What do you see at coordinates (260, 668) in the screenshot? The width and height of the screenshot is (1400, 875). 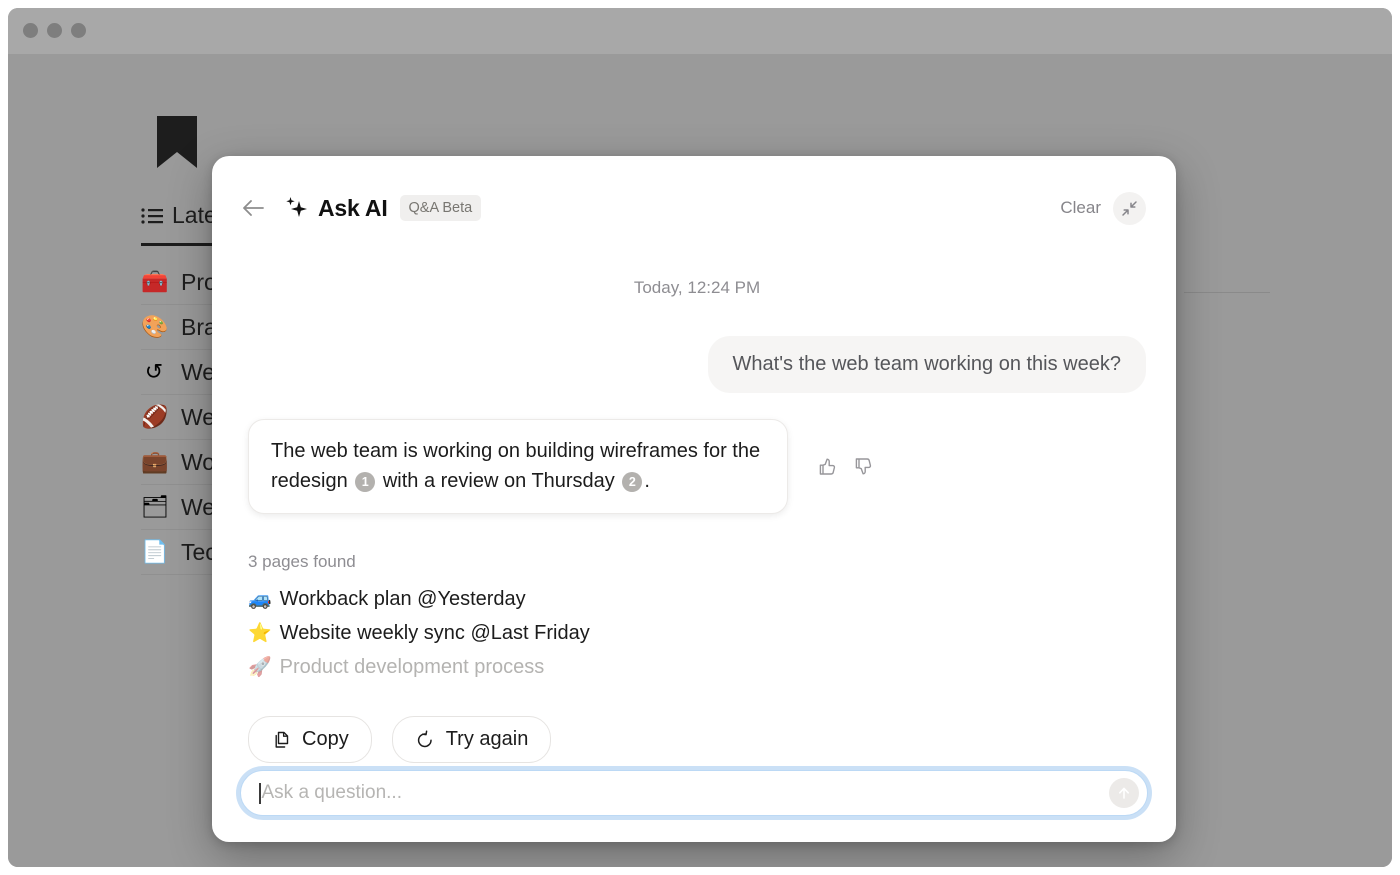 I see `source-emoji-icon: 🚀` at bounding box center [260, 668].